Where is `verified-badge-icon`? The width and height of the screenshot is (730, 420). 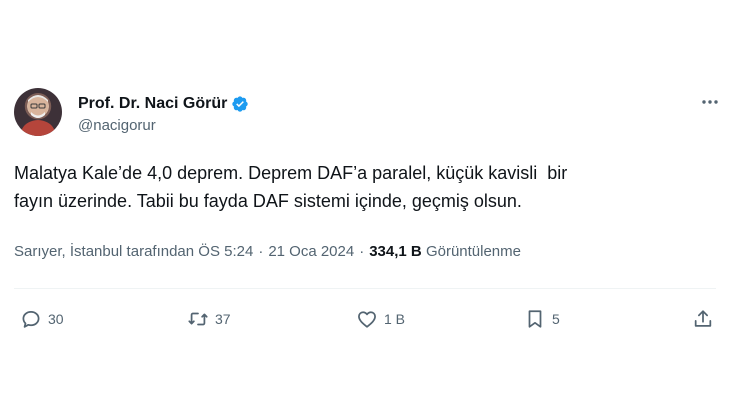
verified-badge-icon is located at coordinates (240, 104).